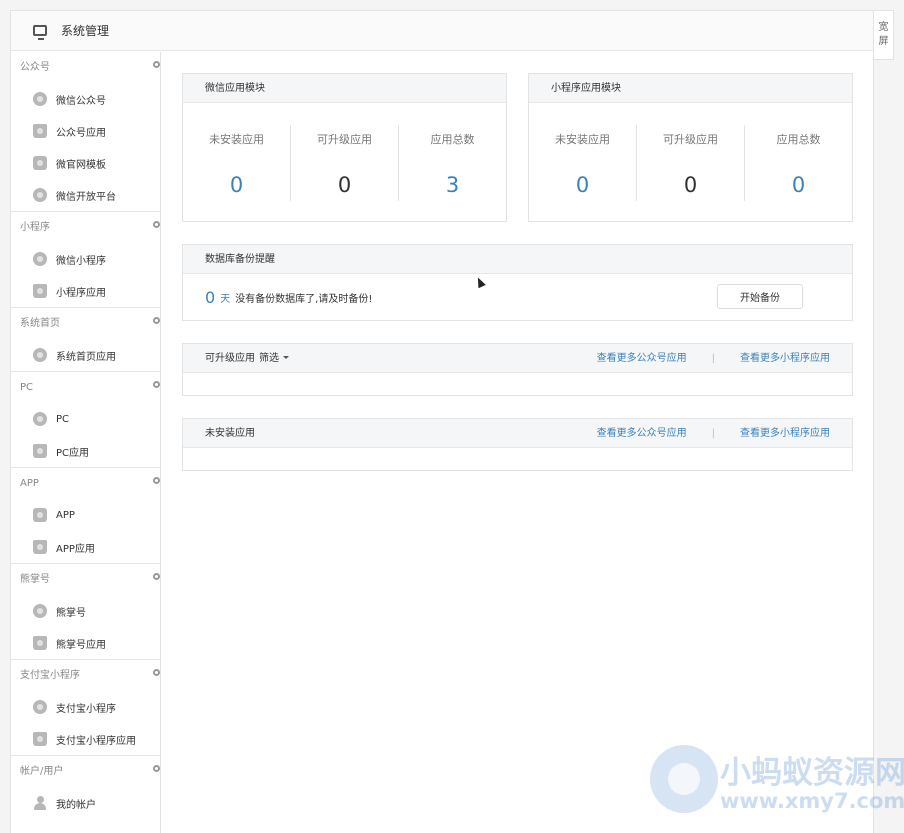 The image size is (904, 833). I want to click on sidebar-item-mini-apps: 小程序应用, so click(85, 291).